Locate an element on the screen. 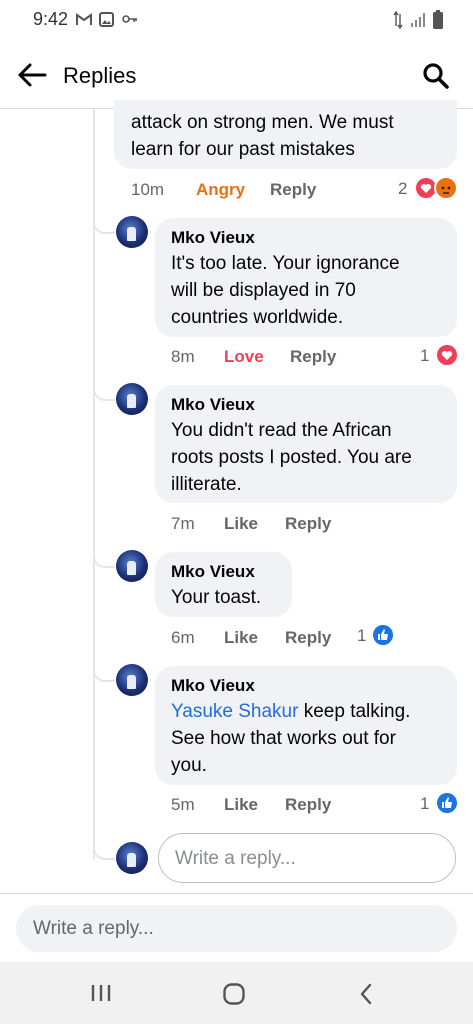 The image size is (473, 1024). parent-comment-line: learn for our past mistakes is located at coordinates (243, 149).